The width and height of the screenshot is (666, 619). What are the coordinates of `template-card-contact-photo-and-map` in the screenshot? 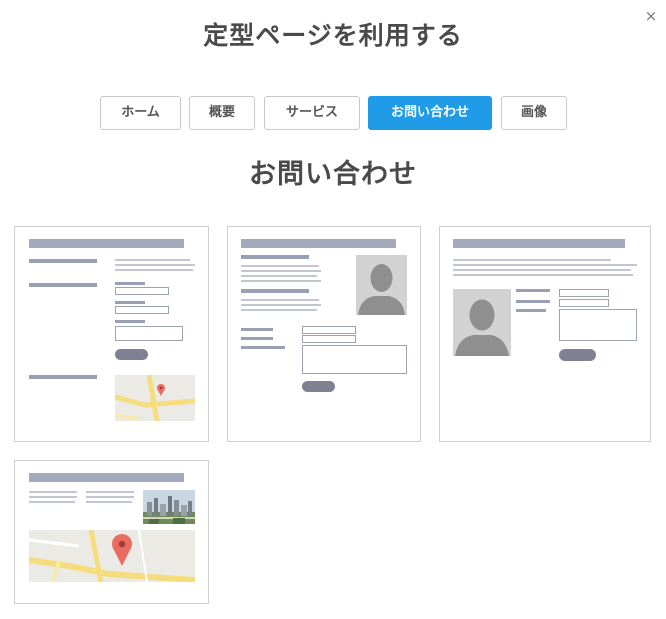 It's located at (111, 532).